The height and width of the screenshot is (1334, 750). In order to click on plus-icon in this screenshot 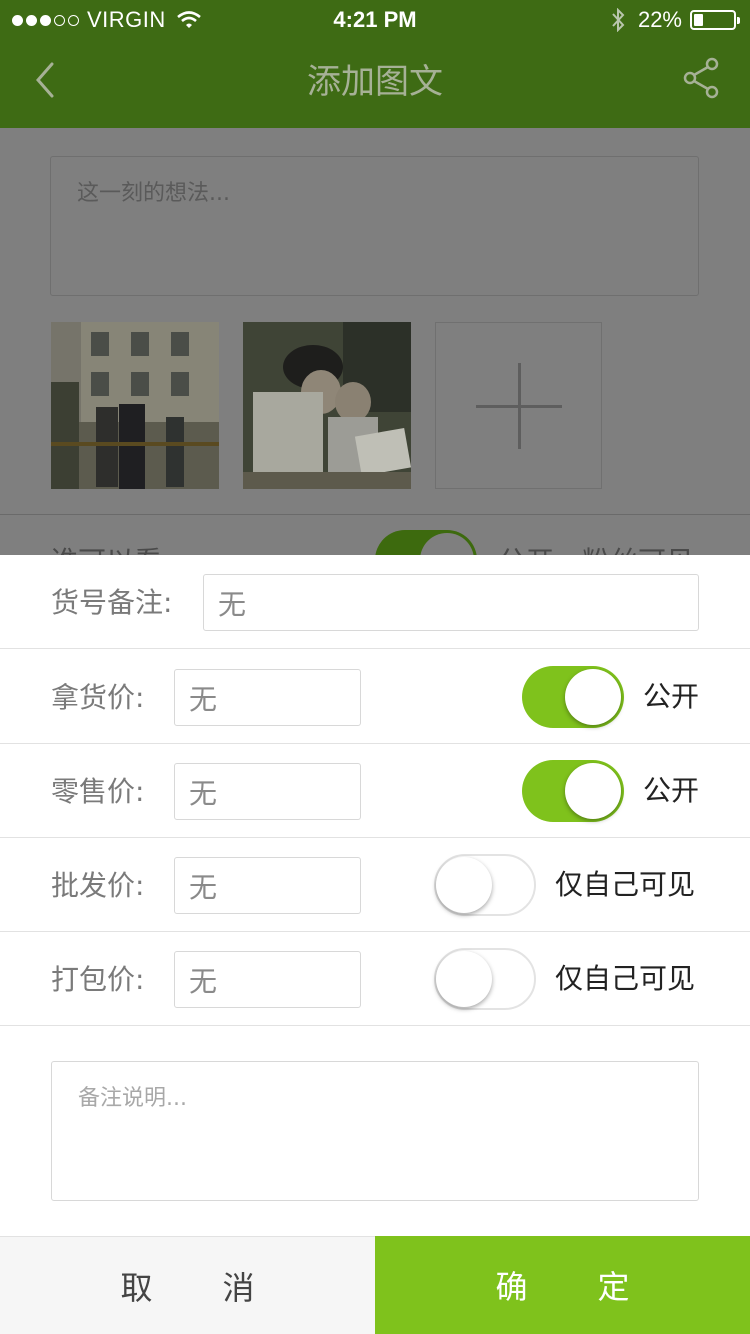, I will do `click(519, 406)`.